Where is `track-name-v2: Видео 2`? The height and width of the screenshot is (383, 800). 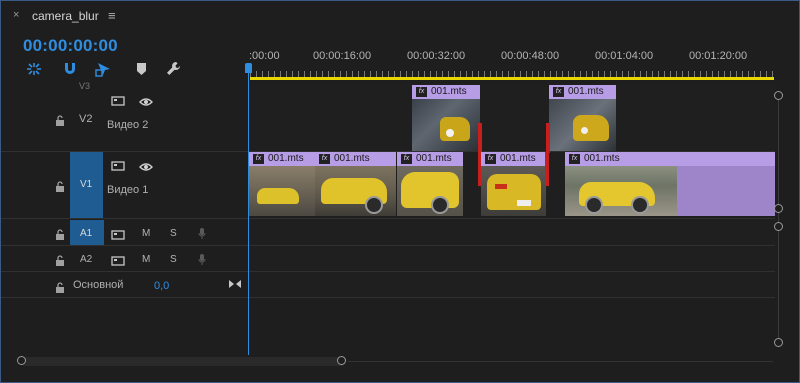 track-name-v2: Видео 2 is located at coordinates (128, 125).